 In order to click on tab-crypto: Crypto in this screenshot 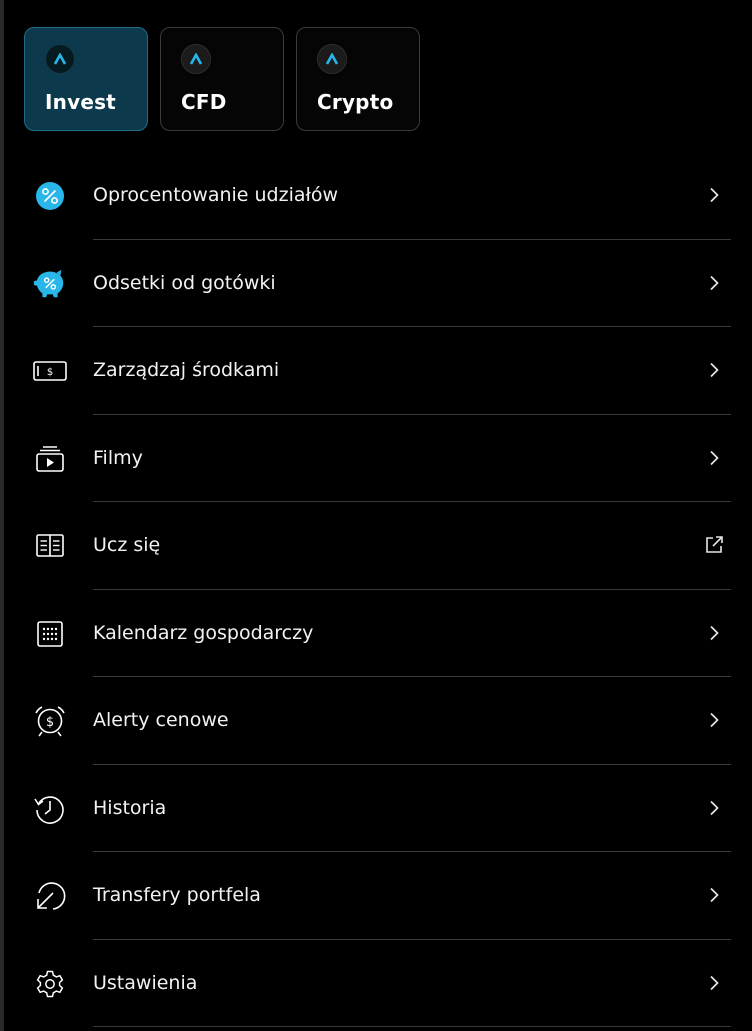, I will do `click(358, 79)`.